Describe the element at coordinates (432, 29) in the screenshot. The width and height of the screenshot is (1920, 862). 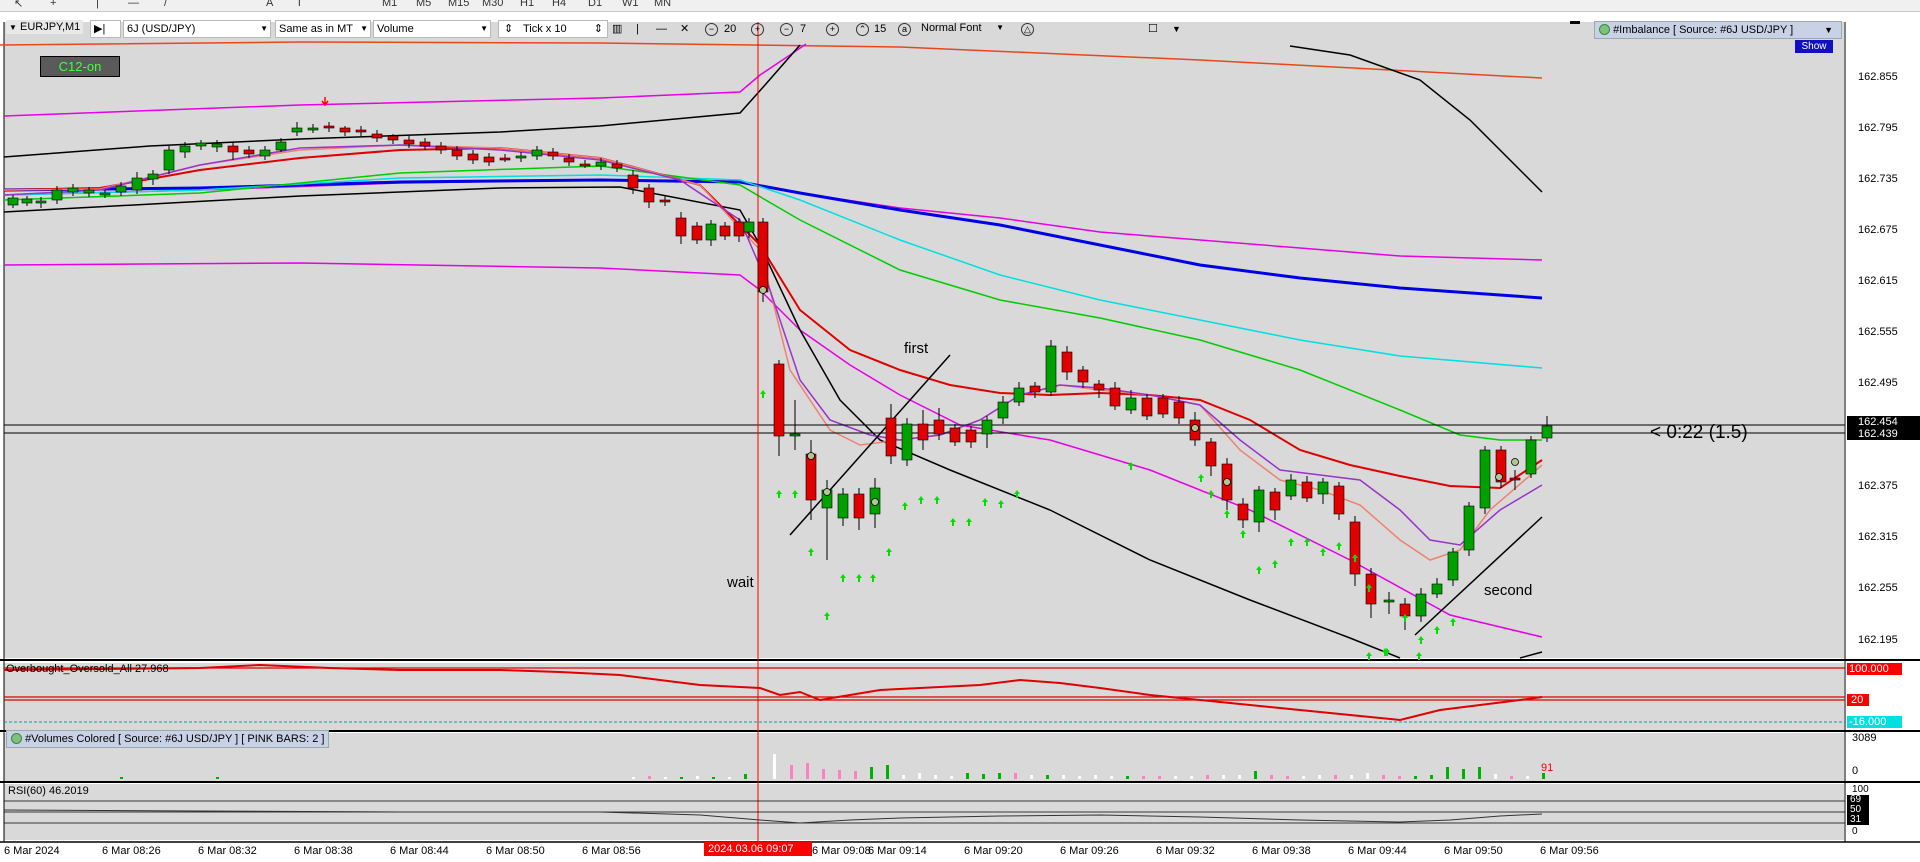
I see `type-select: Volume ▼` at that location.